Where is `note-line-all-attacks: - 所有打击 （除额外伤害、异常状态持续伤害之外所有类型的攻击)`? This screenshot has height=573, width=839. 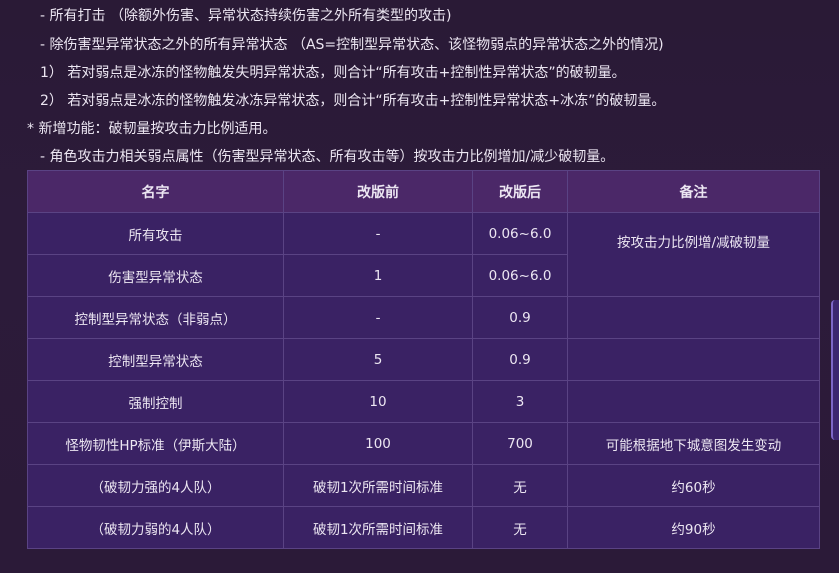 note-line-all-attacks: - 所有打击 （除额外伤害、异常状态持续伤害之外所有类型的攻击) is located at coordinates (246, 16).